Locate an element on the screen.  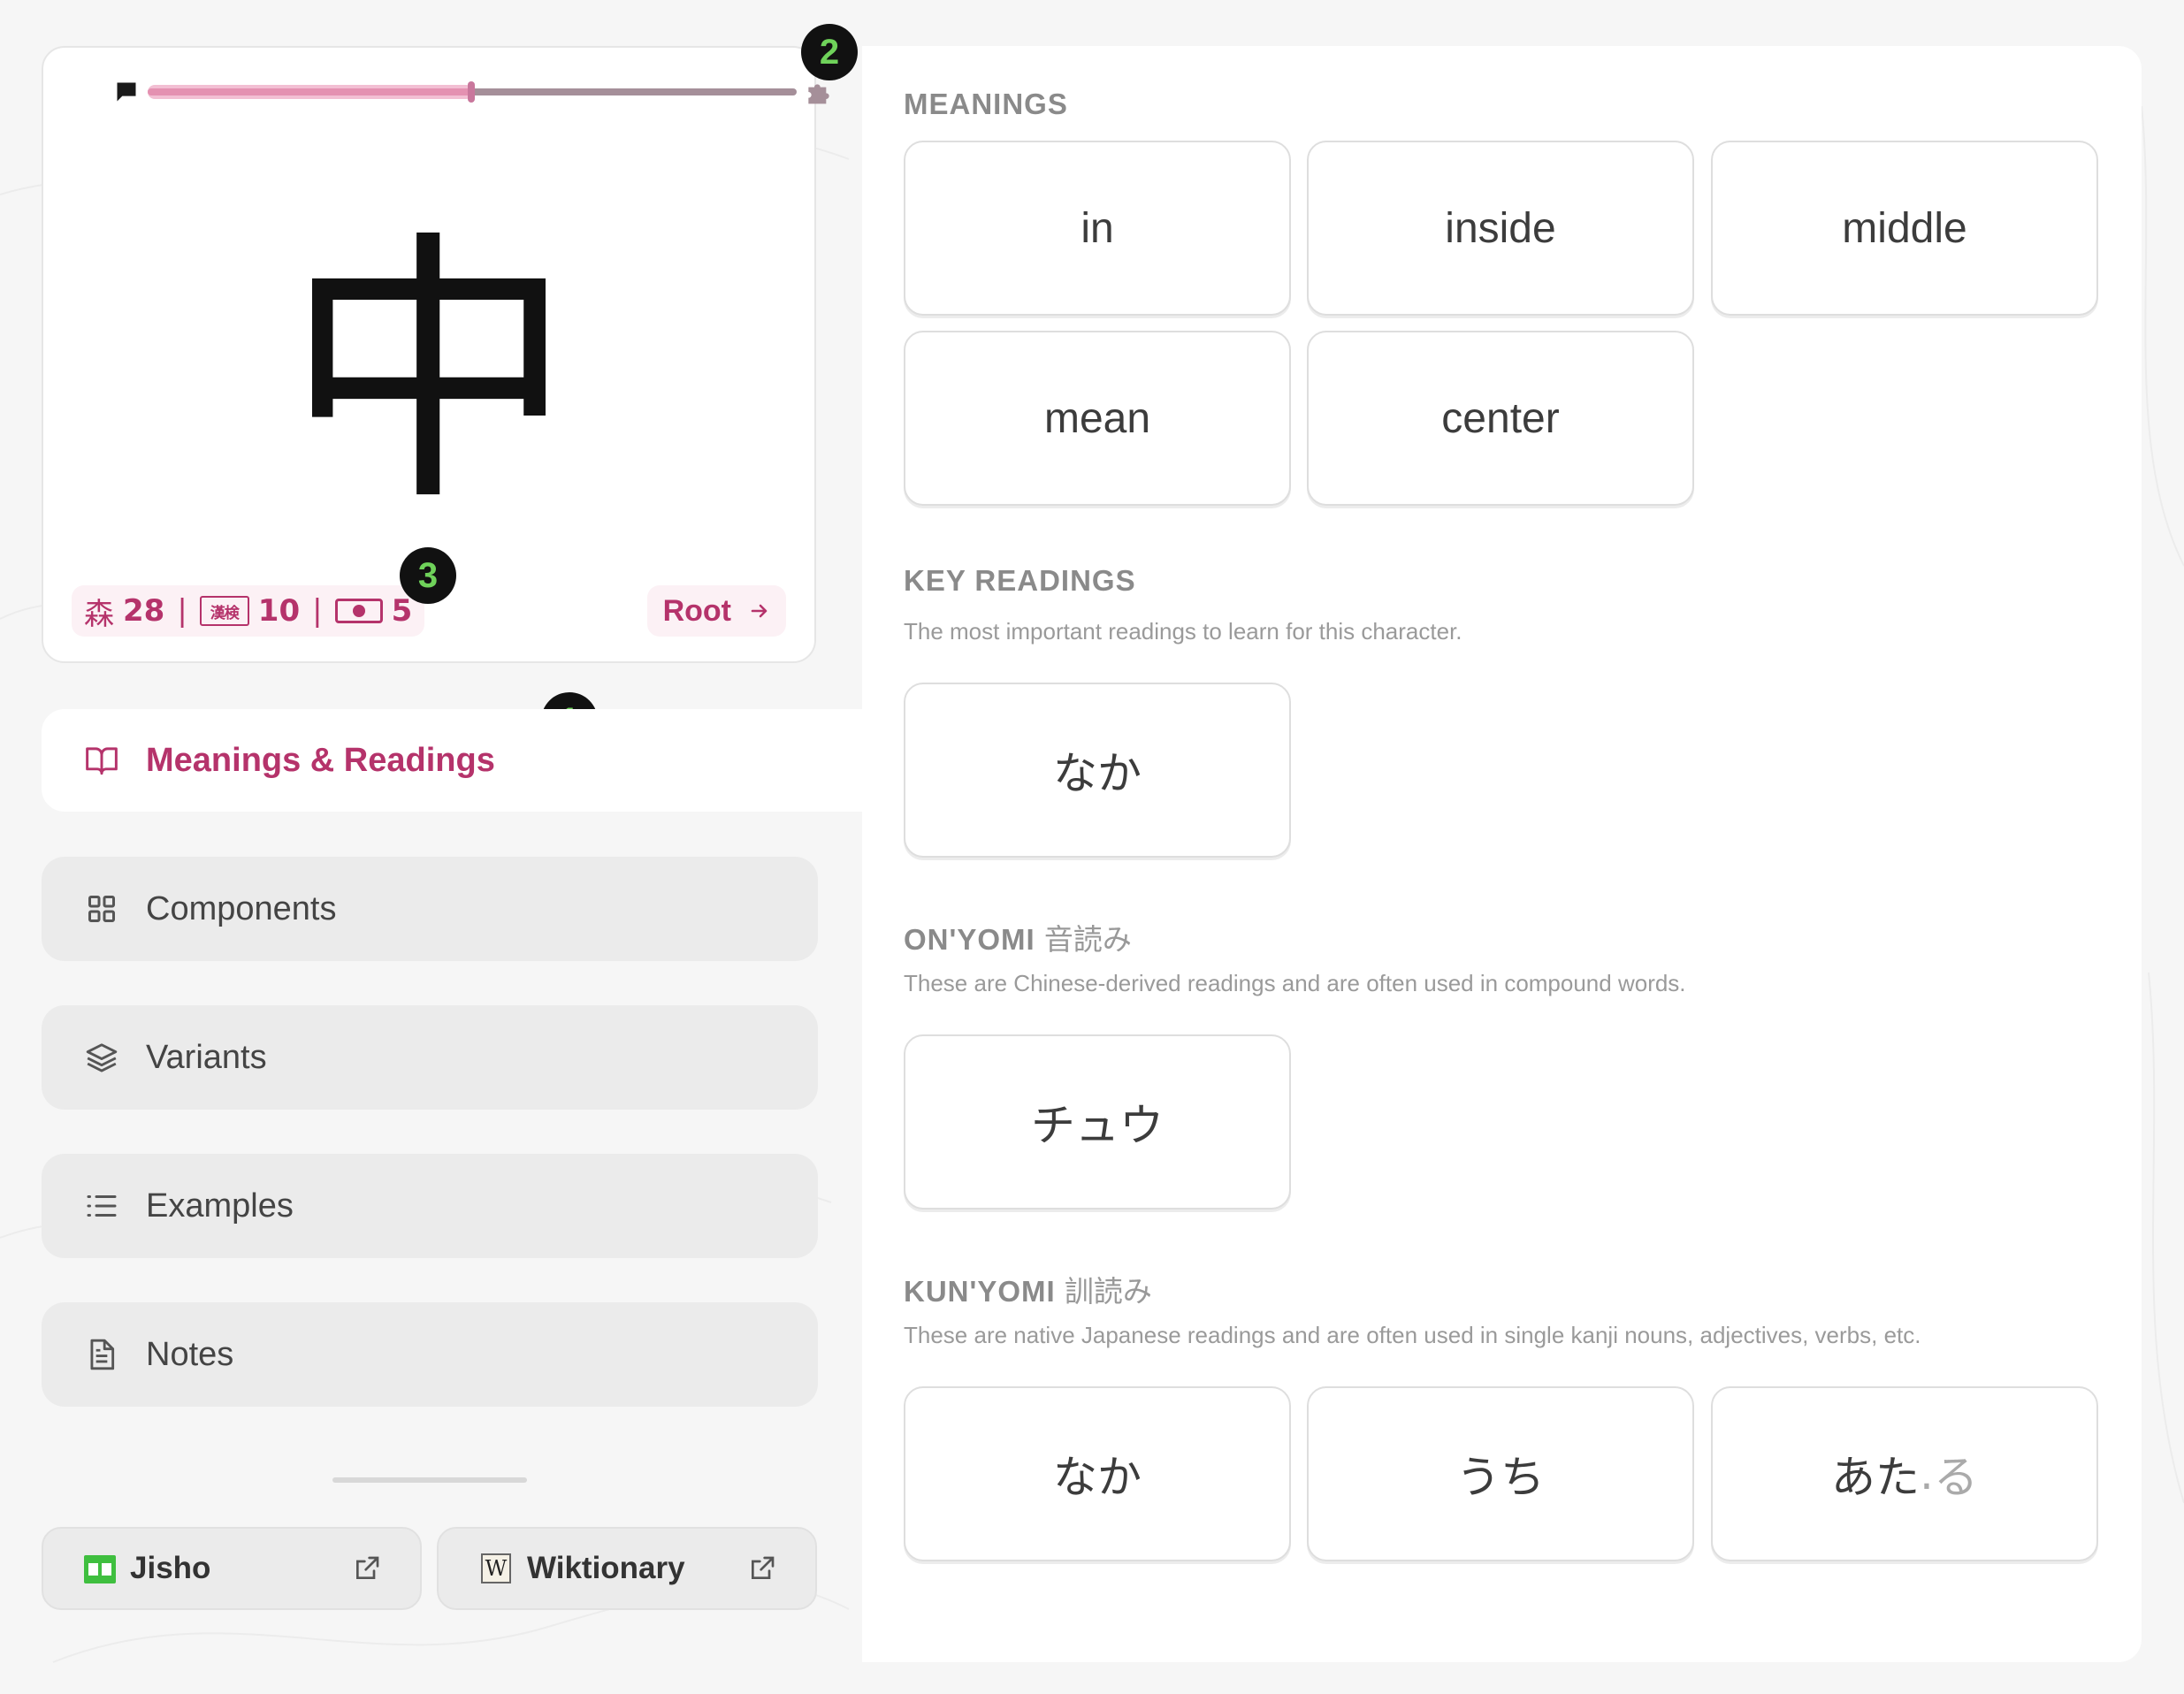
frequency-value: 28 is located at coordinates (144, 611).